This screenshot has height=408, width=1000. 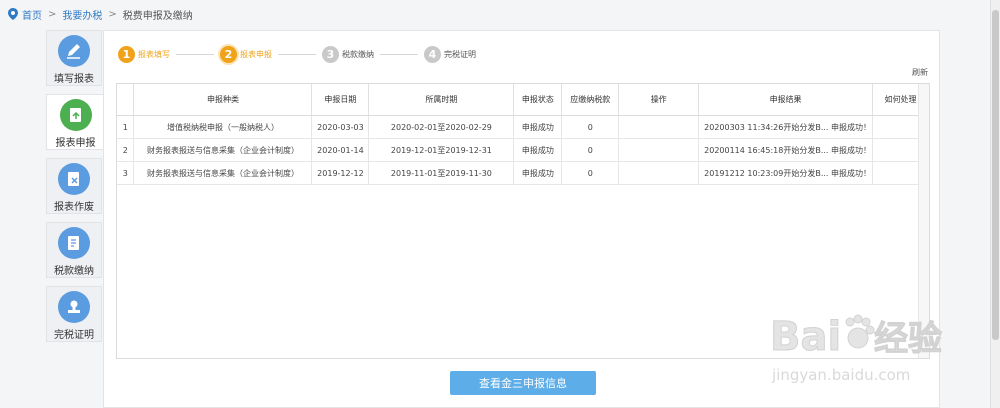 What do you see at coordinates (74, 307) in the screenshot?
I see `certificate-stamp-icon` at bounding box center [74, 307].